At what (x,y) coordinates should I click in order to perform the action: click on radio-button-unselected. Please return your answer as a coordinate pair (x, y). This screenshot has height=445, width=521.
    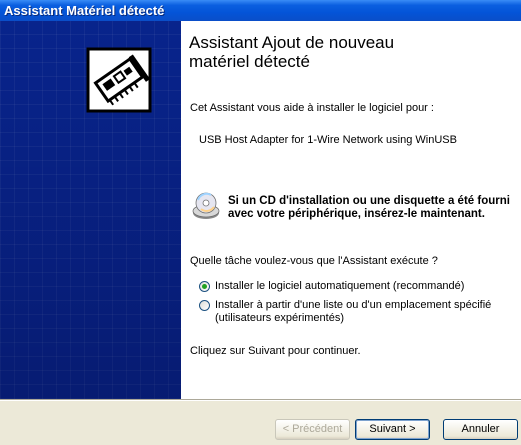
    Looking at the image, I should click on (204, 305).